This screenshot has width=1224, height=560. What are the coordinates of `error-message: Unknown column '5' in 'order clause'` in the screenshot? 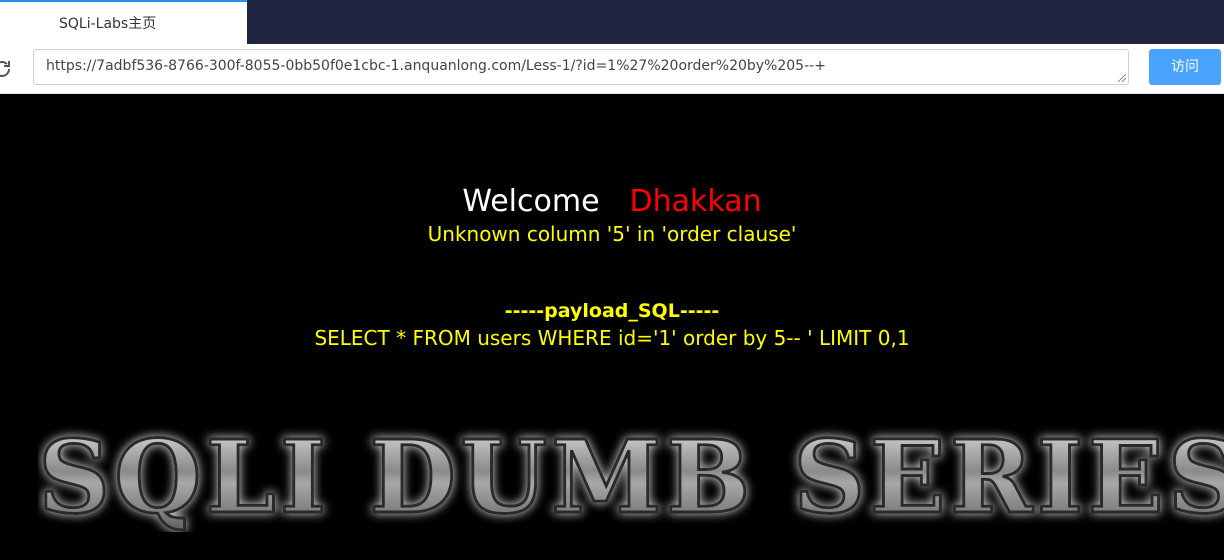 It's located at (612, 234).